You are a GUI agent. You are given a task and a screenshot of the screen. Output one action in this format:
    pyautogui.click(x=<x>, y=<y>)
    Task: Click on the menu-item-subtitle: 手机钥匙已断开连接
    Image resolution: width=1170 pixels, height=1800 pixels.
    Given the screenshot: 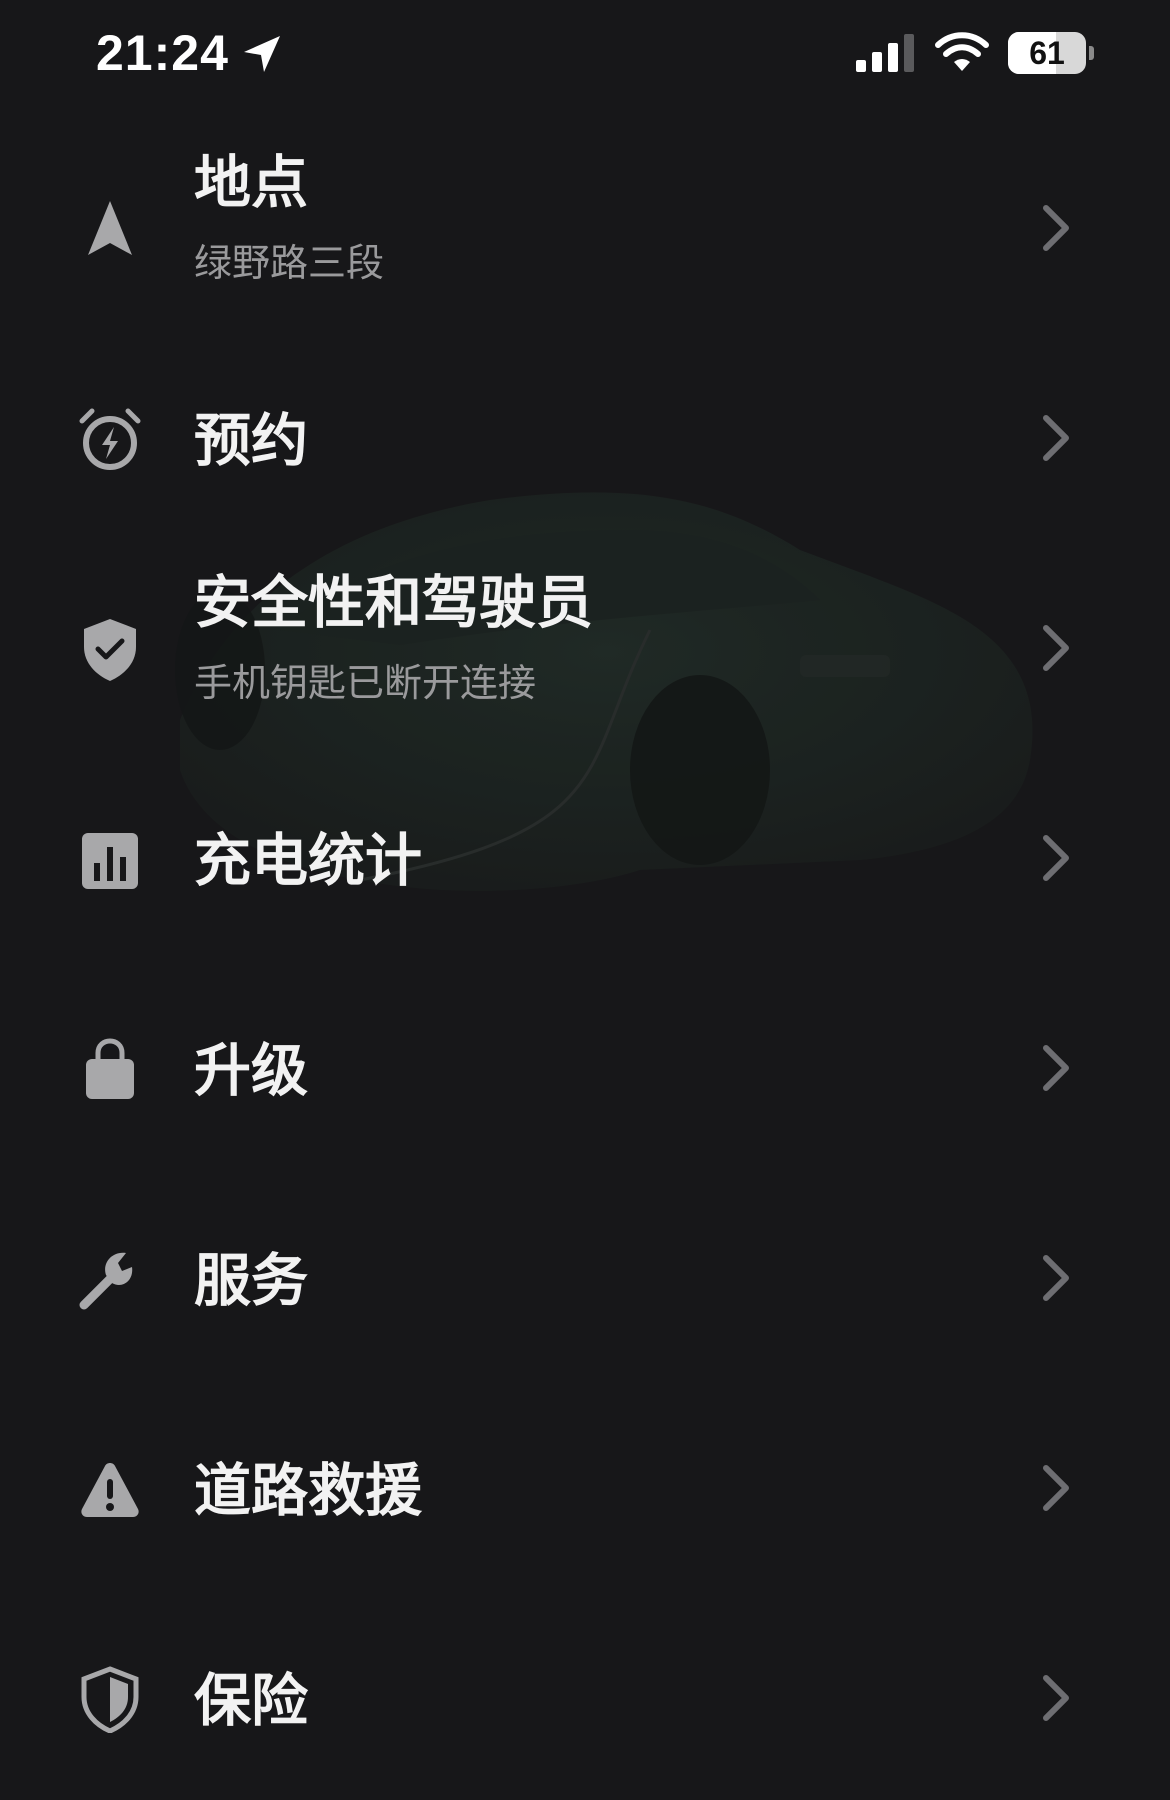 What is the action you would take?
    pyautogui.click(x=365, y=683)
    